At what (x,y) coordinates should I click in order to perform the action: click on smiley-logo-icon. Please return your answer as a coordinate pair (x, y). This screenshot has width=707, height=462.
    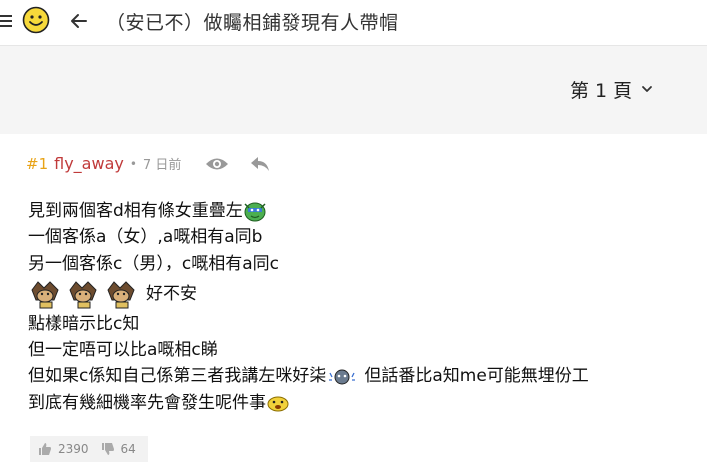
    Looking at the image, I should click on (36, 20).